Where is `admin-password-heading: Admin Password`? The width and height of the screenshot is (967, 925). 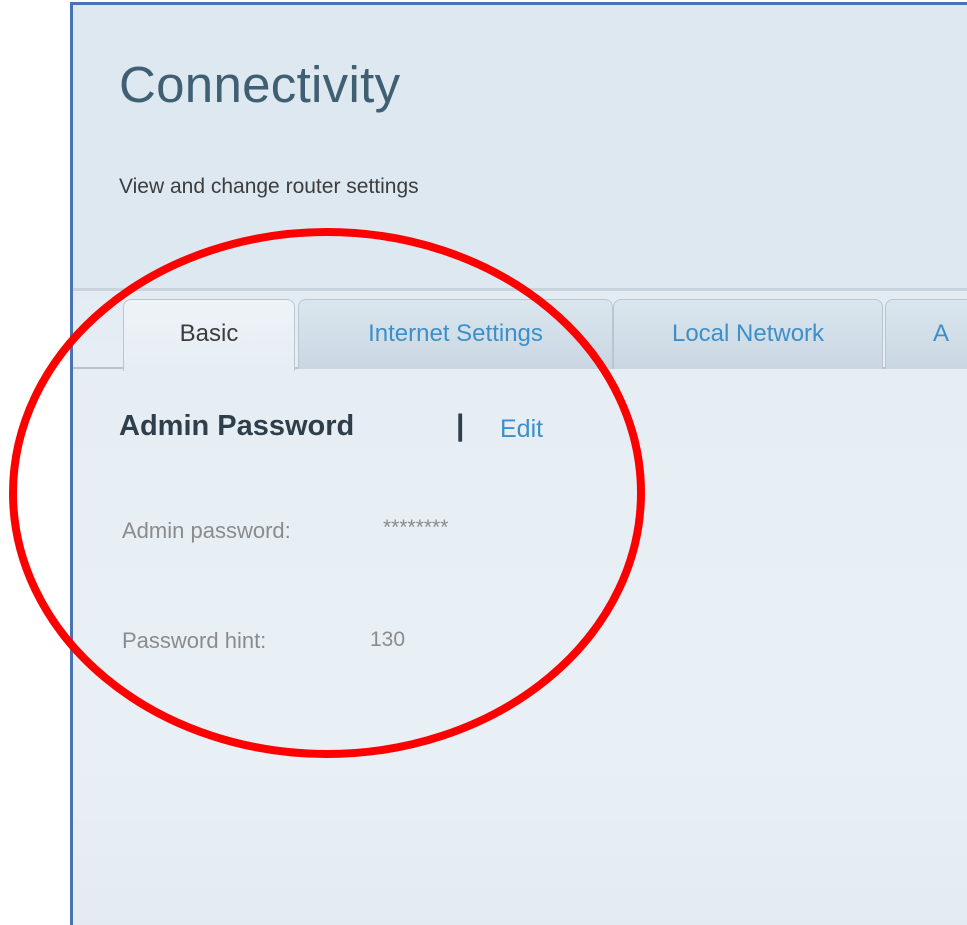 admin-password-heading: Admin Password is located at coordinates (237, 426).